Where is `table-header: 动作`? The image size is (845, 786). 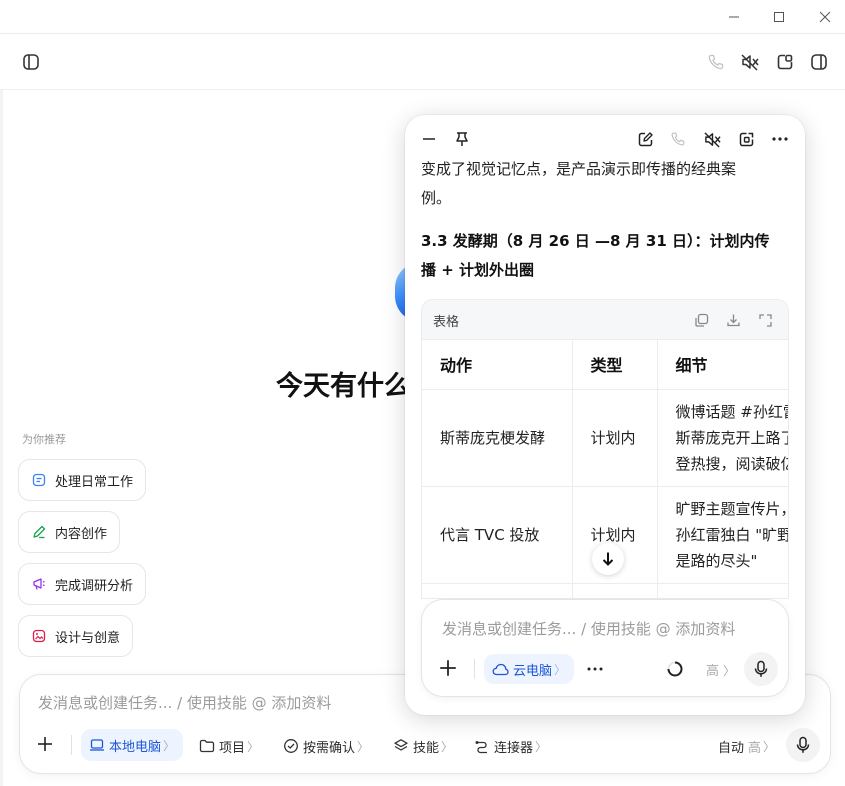
table-header: 动作 is located at coordinates (497, 365).